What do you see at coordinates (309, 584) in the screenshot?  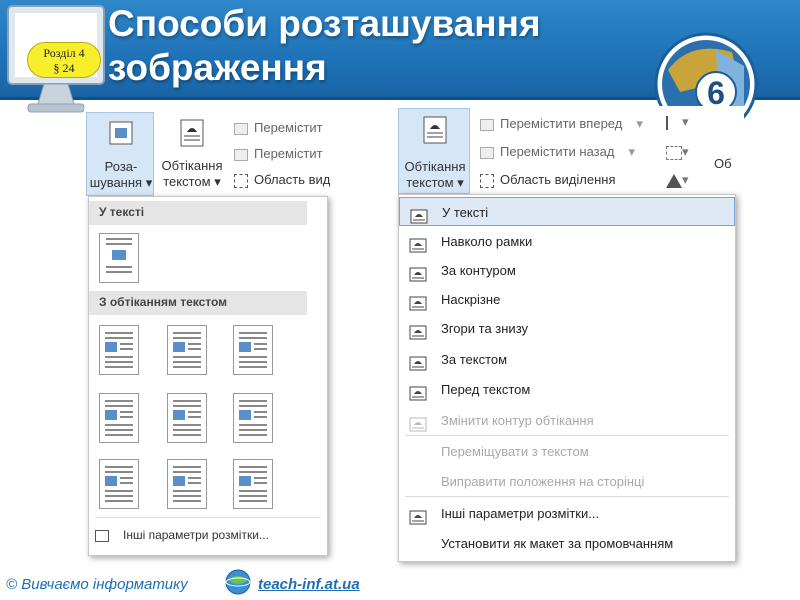 I see `site-link: teach-inf.at.ua` at bounding box center [309, 584].